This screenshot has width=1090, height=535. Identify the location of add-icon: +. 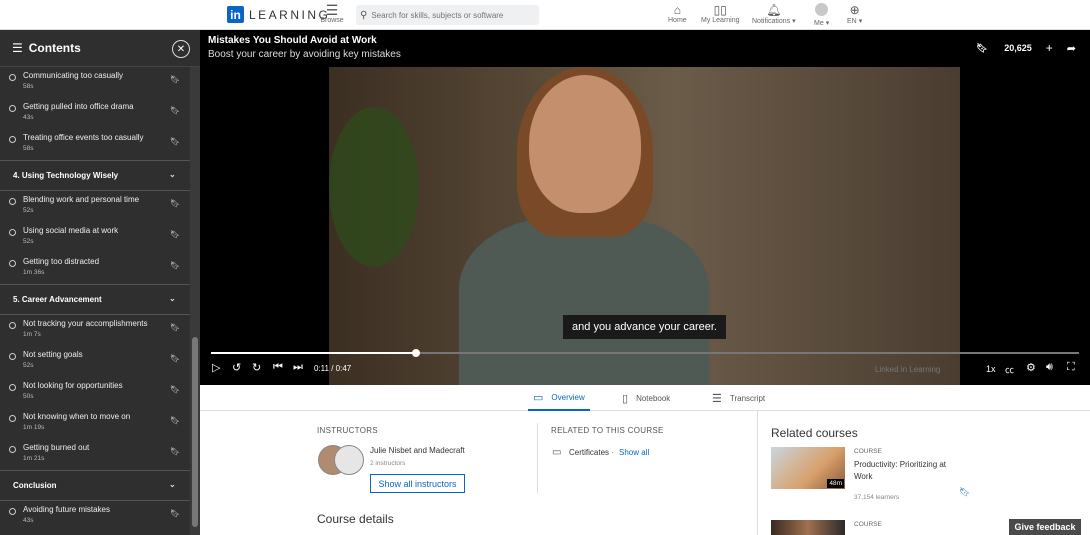
(1049, 48).